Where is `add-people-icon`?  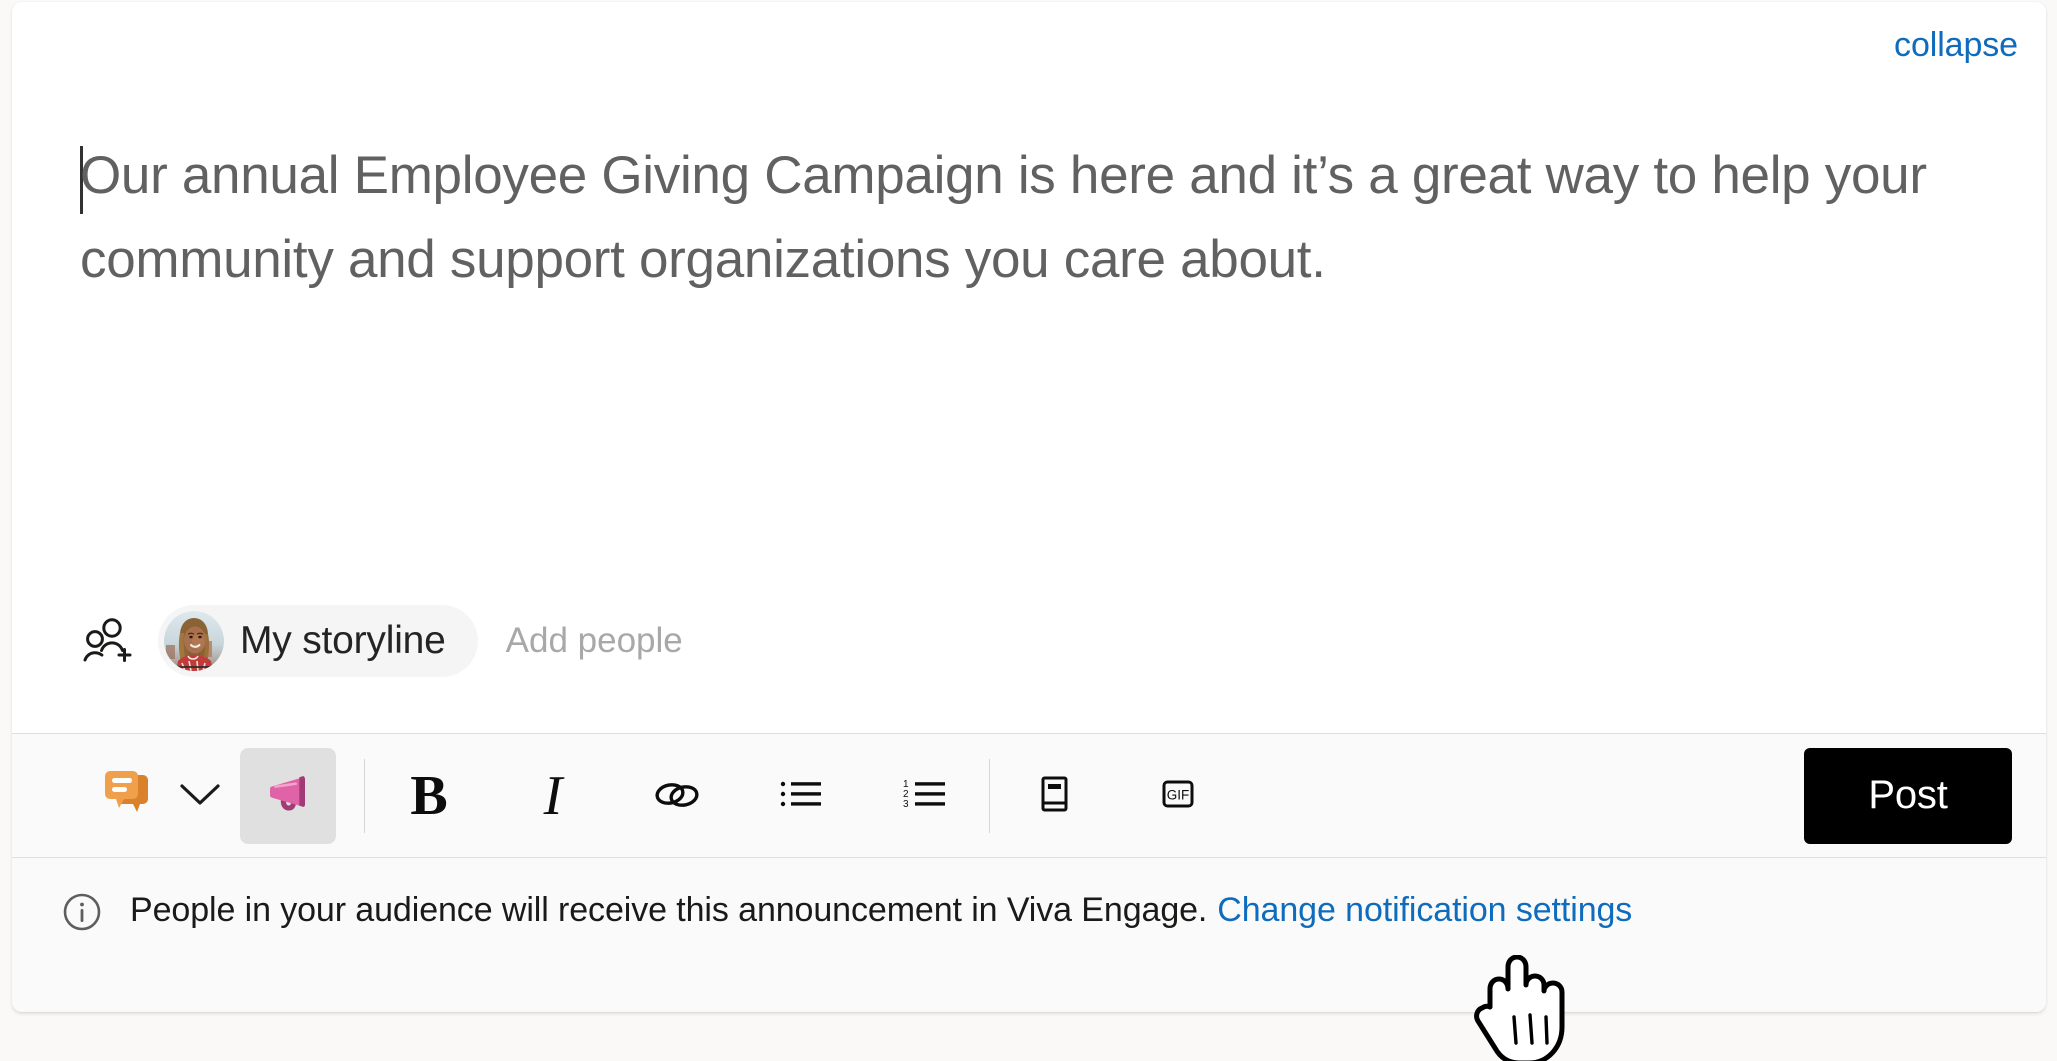 add-people-icon is located at coordinates (108, 641).